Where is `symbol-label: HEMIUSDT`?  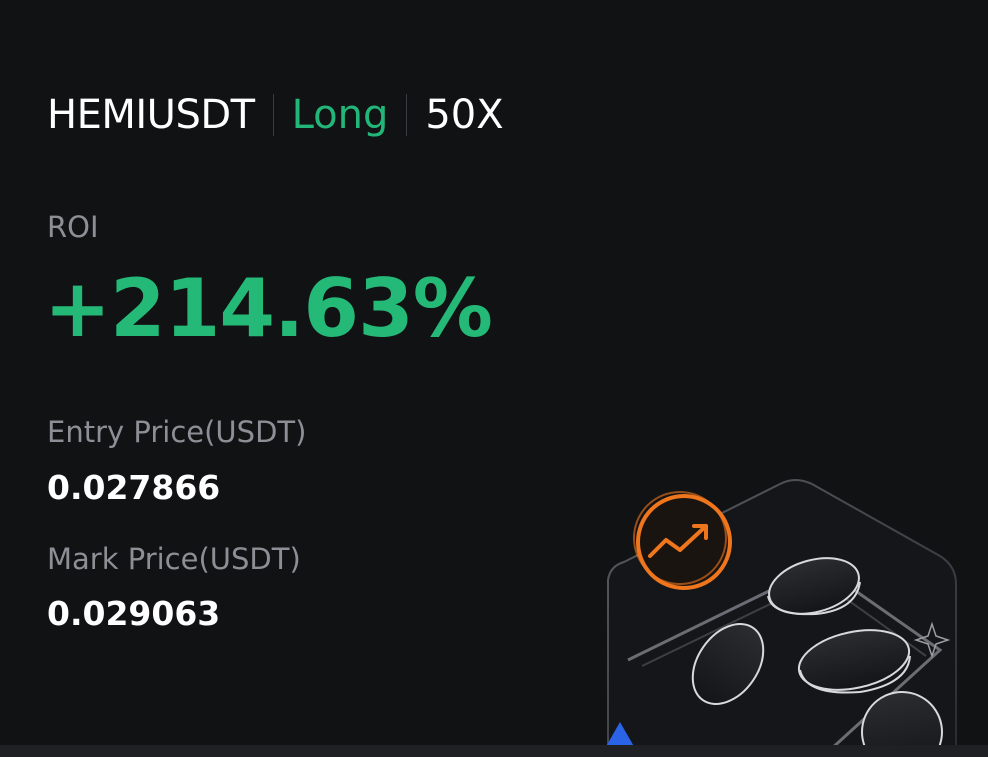
symbol-label: HEMIUSDT is located at coordinates (151, 115).